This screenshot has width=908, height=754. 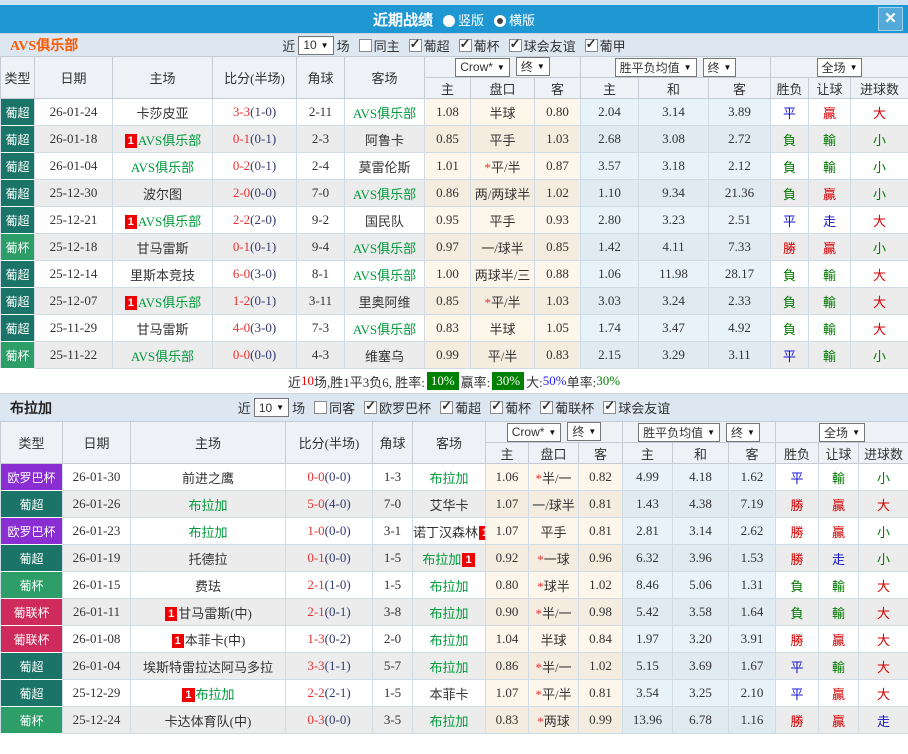 I want to click on cell-avg-away: 3.91, so click(x=752, y=639).